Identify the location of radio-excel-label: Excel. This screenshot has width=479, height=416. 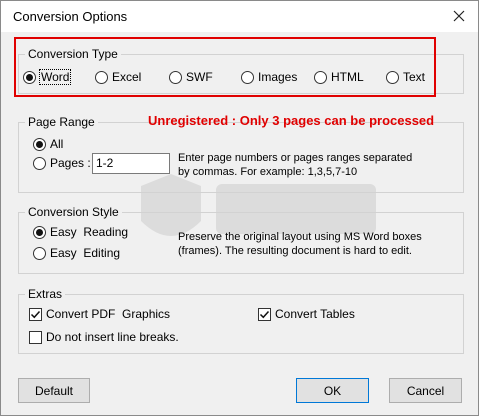
(126, 77).